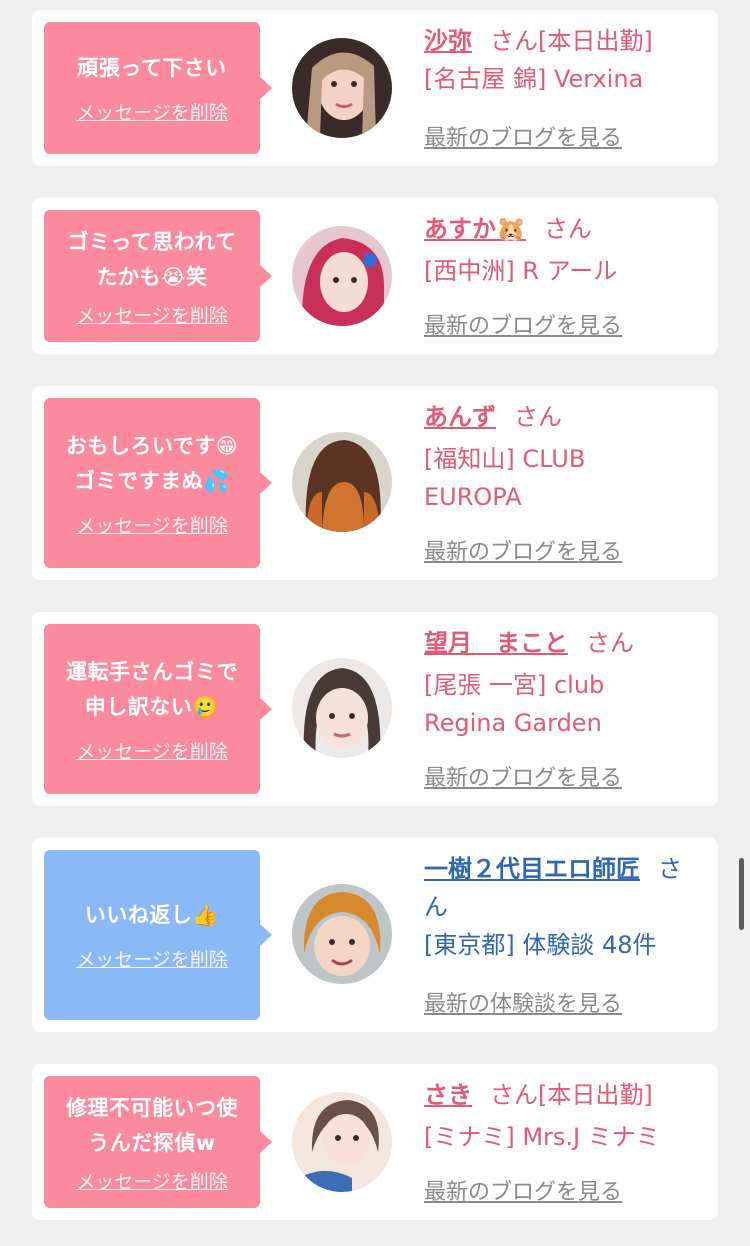 Image resolution: width=750 pixels, height=1246 pixels. I want to click on girl-info: あすか🐹 さん [西中洲] R アール, so click(569, 250).